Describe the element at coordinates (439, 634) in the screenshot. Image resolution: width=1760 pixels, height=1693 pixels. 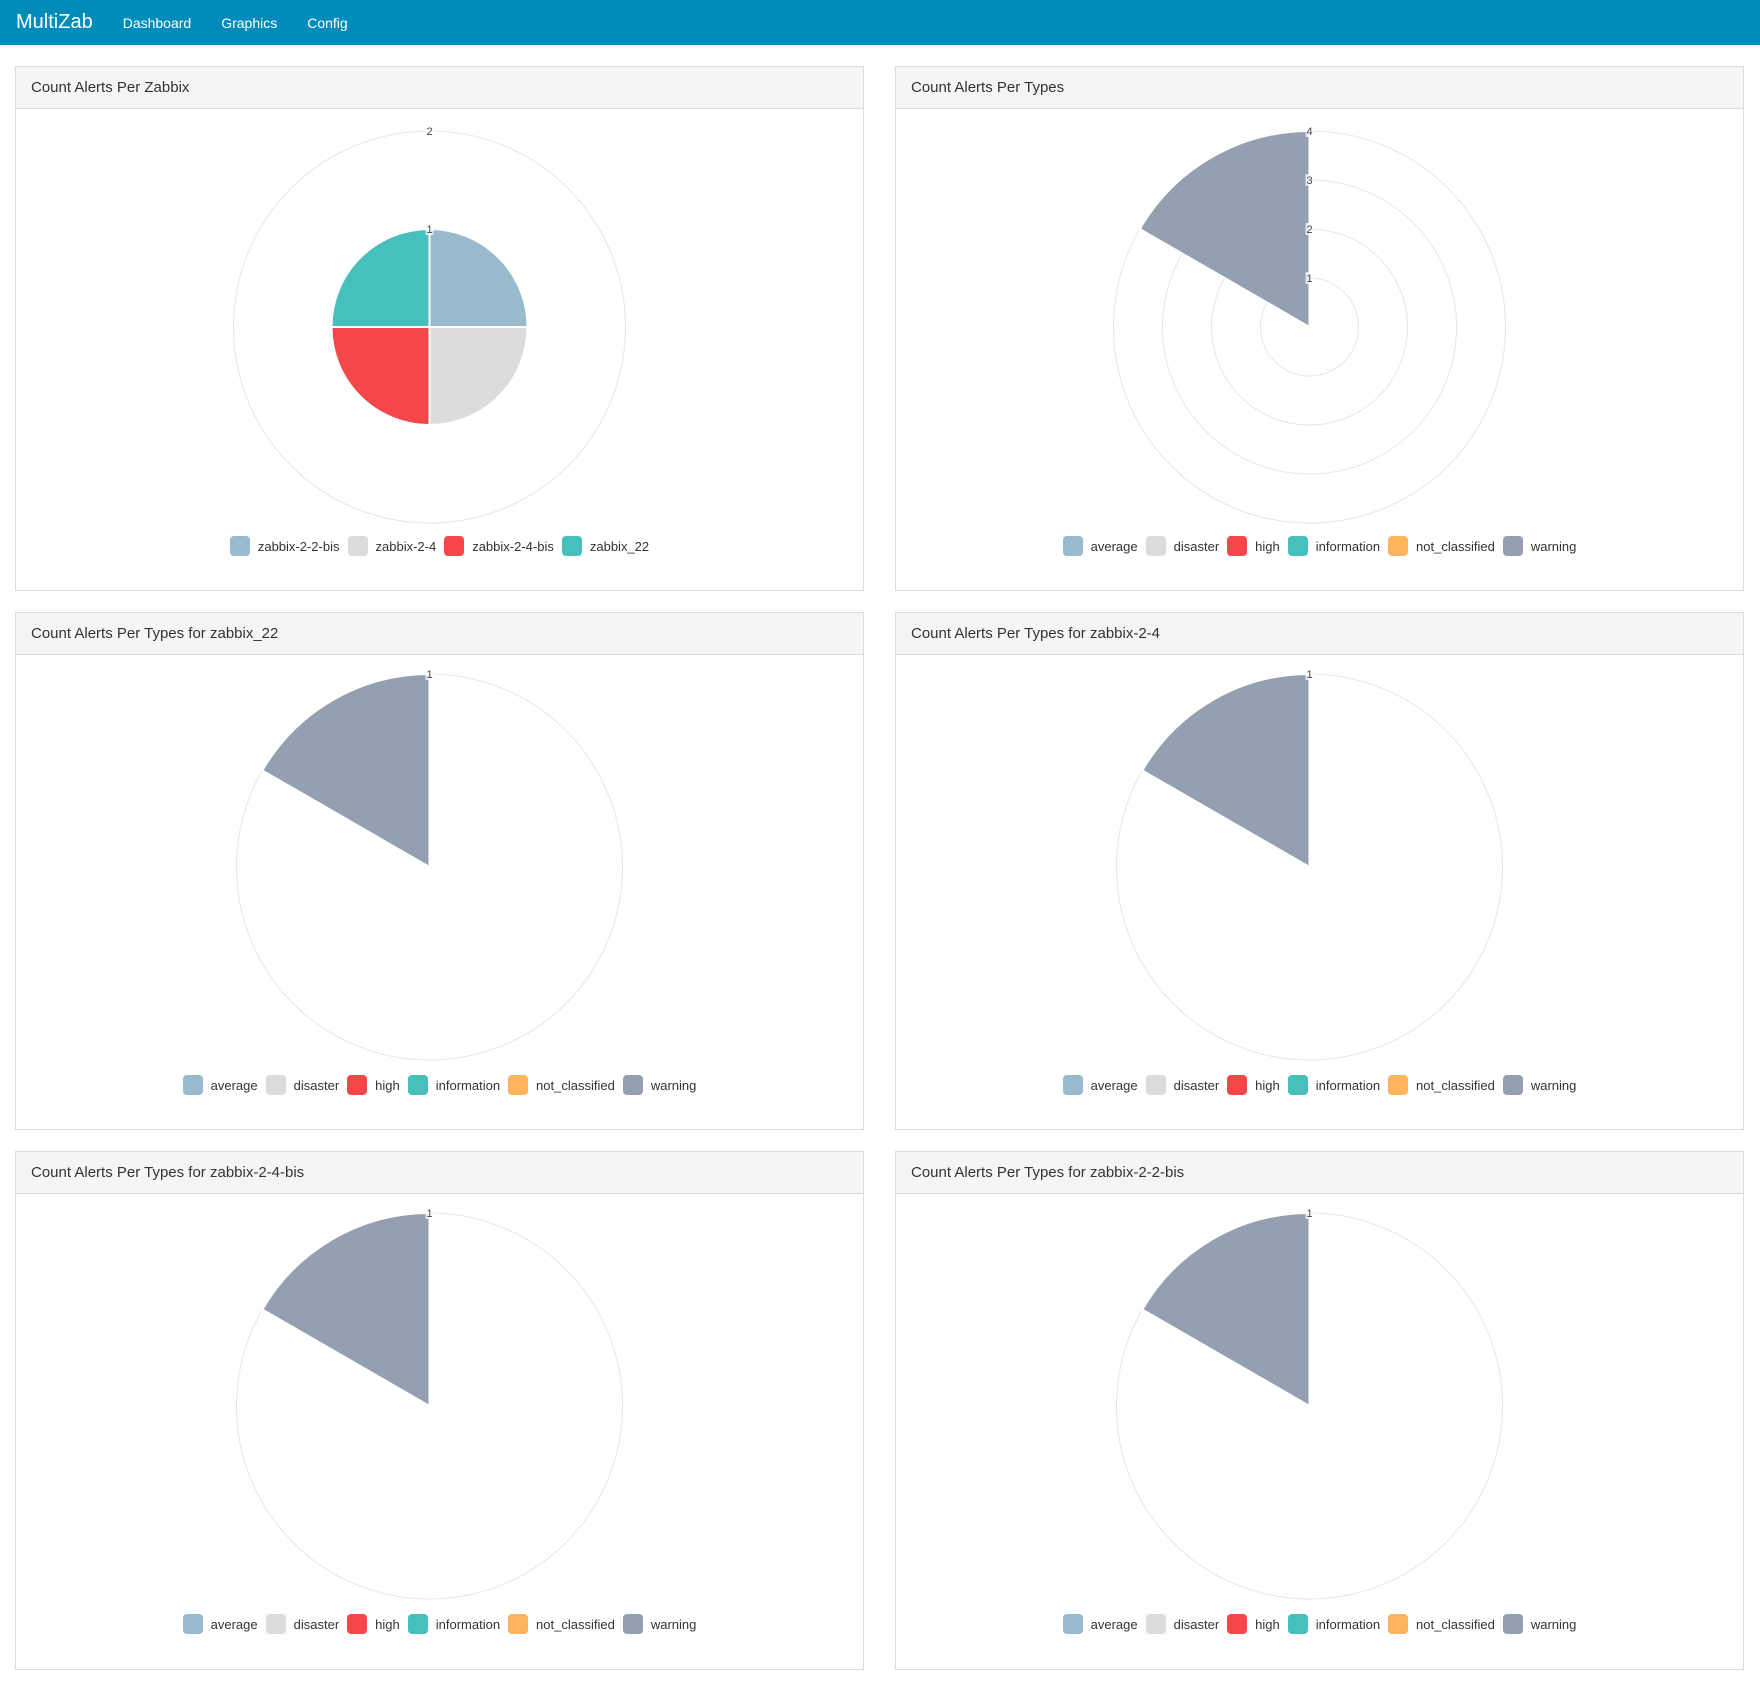
I see `panel-title: Count Alerts Per Types for zabbix_22` at that location.